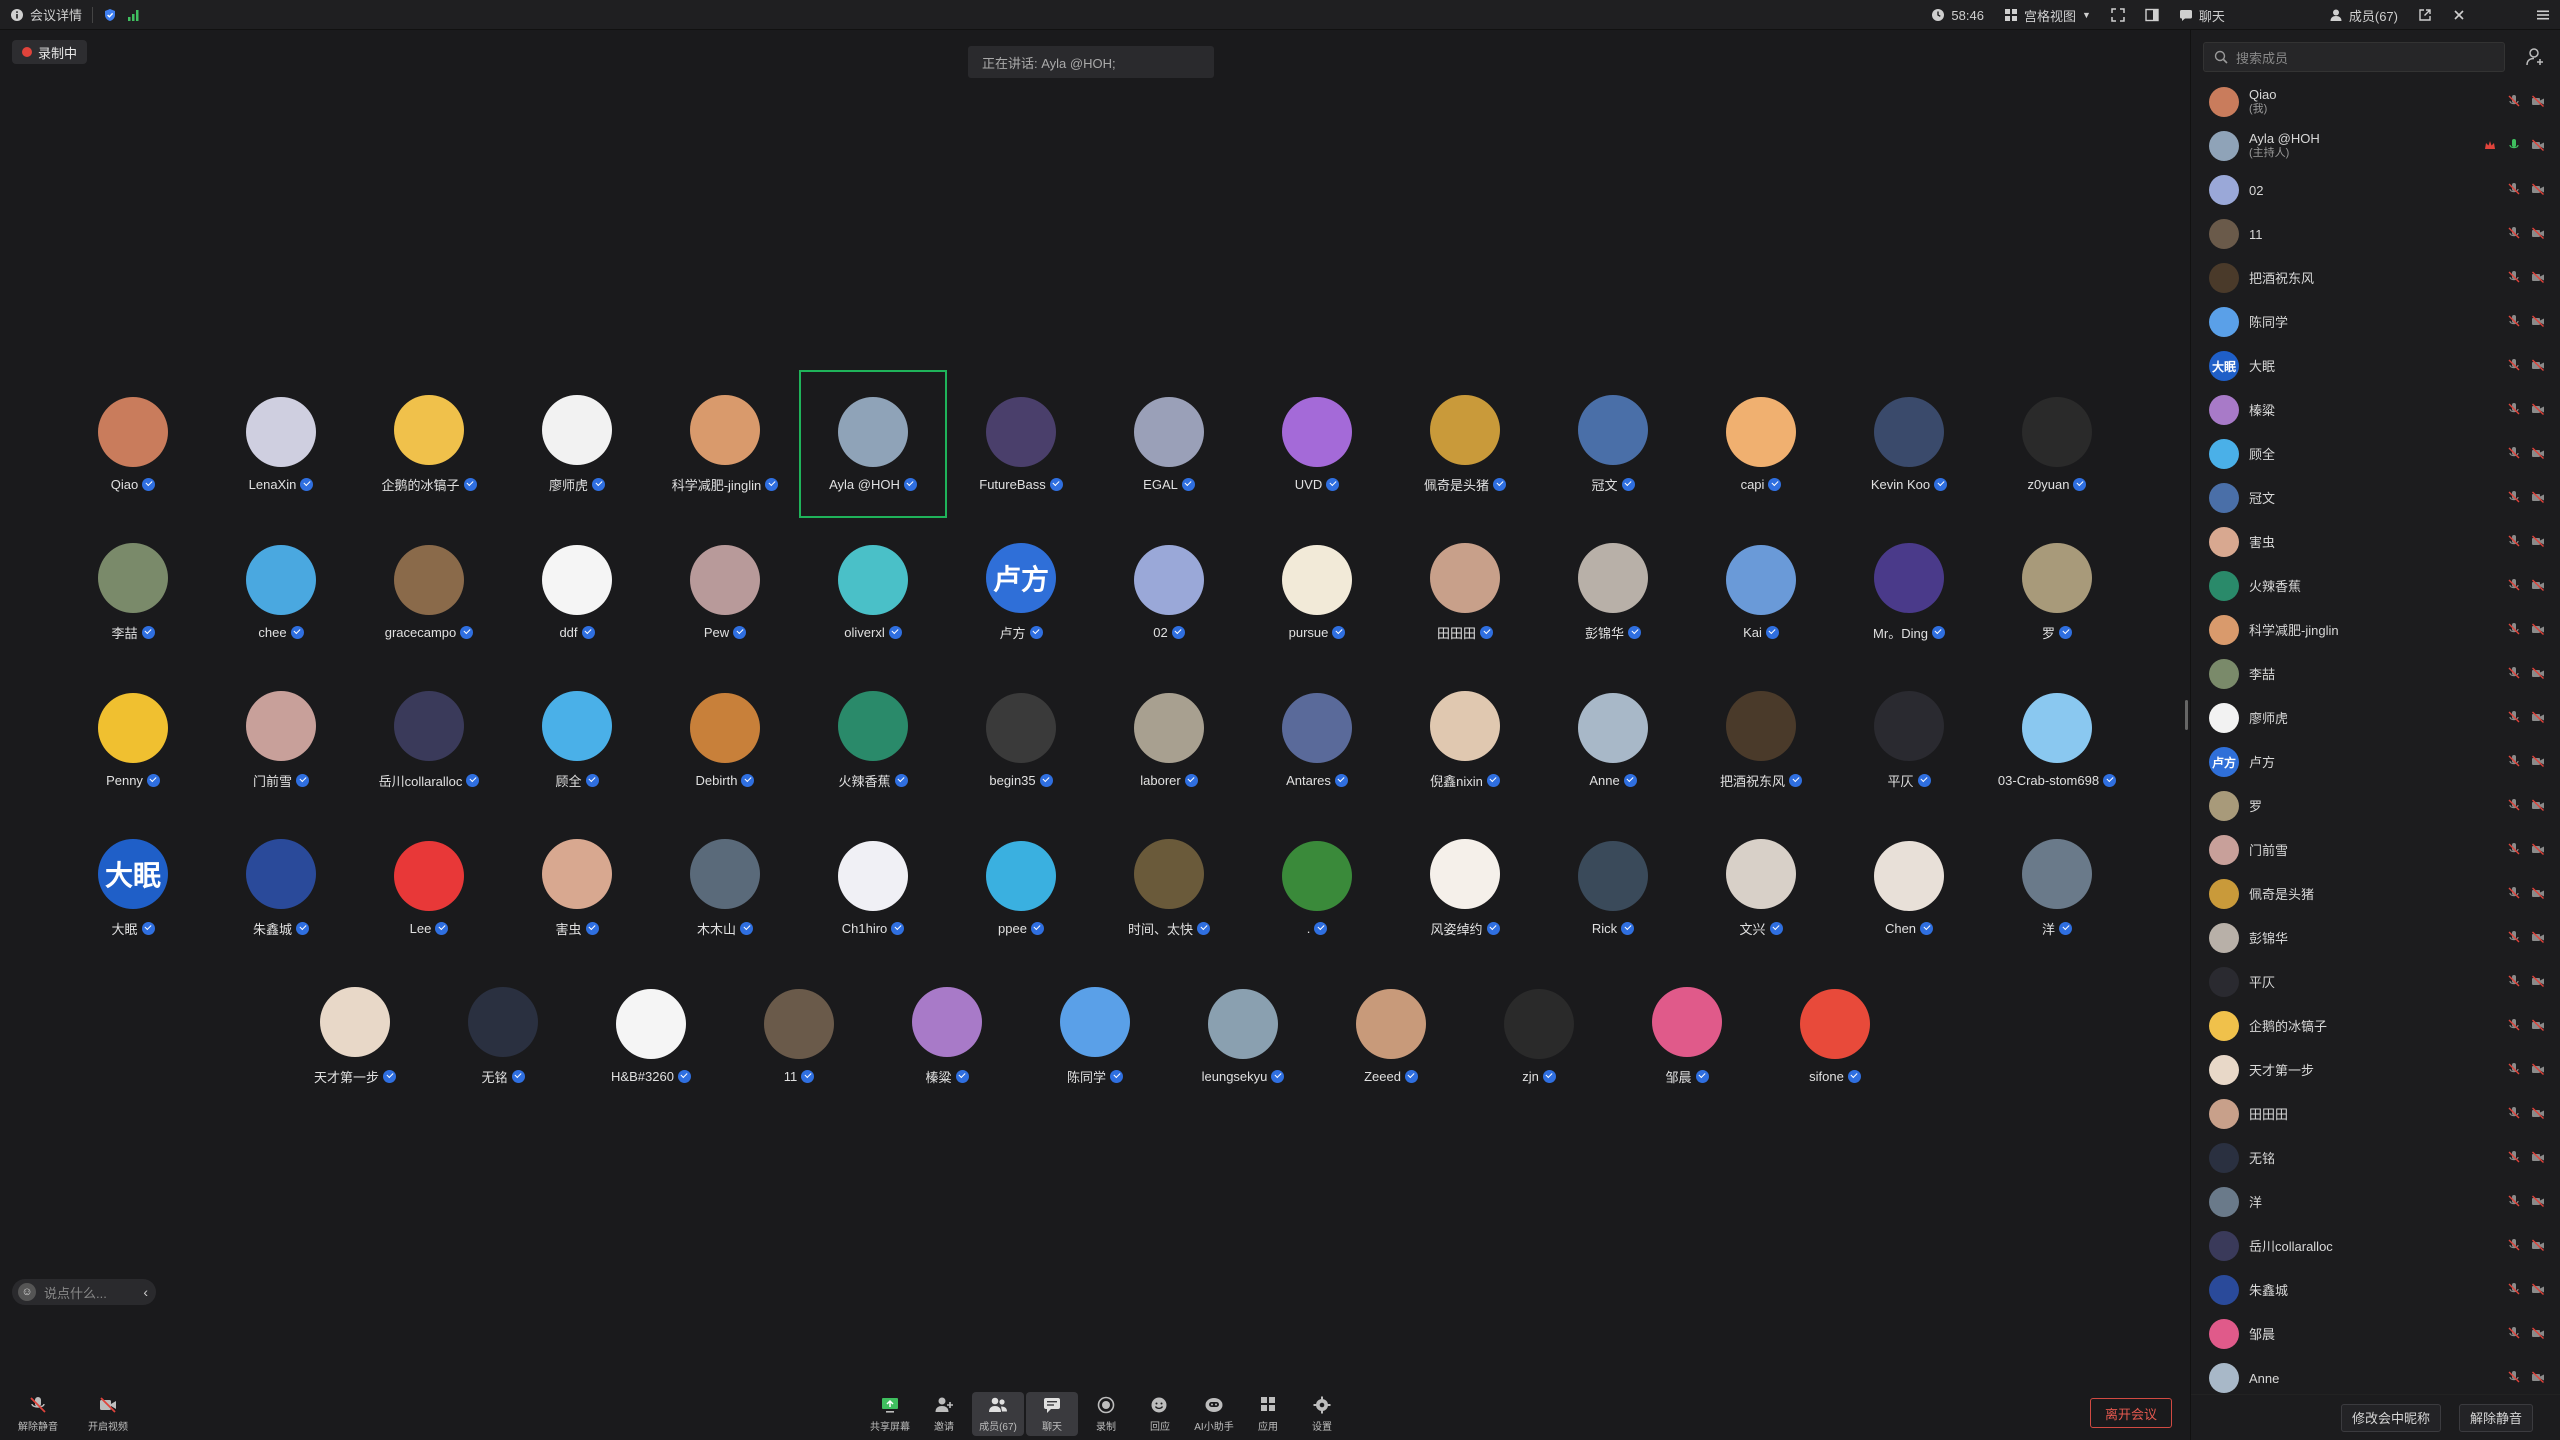  I want to click on participant-tile: 廖师虎, so click(577, 444).